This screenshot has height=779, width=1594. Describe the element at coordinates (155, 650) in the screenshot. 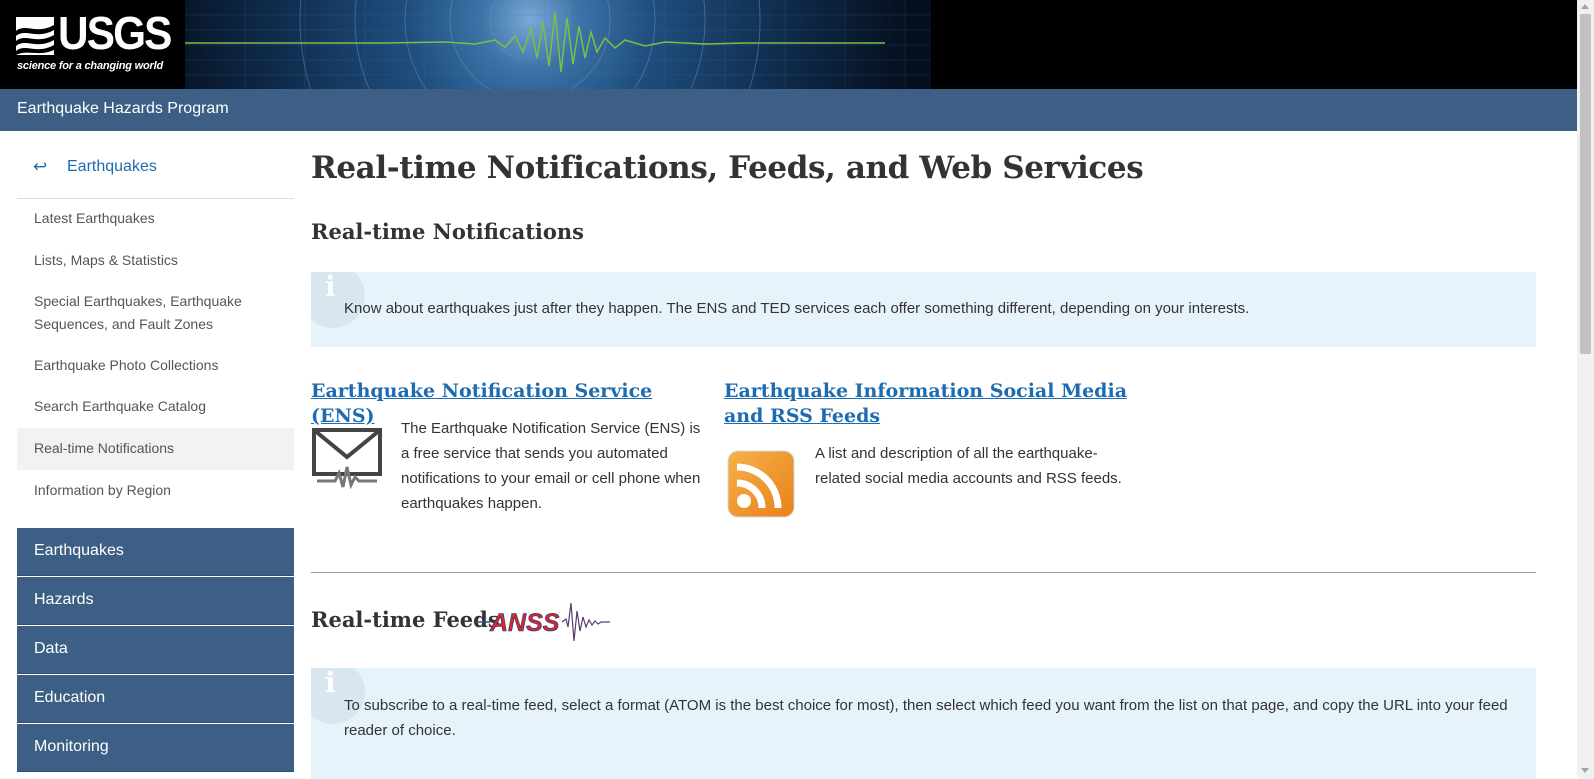

I see `nav-section-data: Data` at that location.